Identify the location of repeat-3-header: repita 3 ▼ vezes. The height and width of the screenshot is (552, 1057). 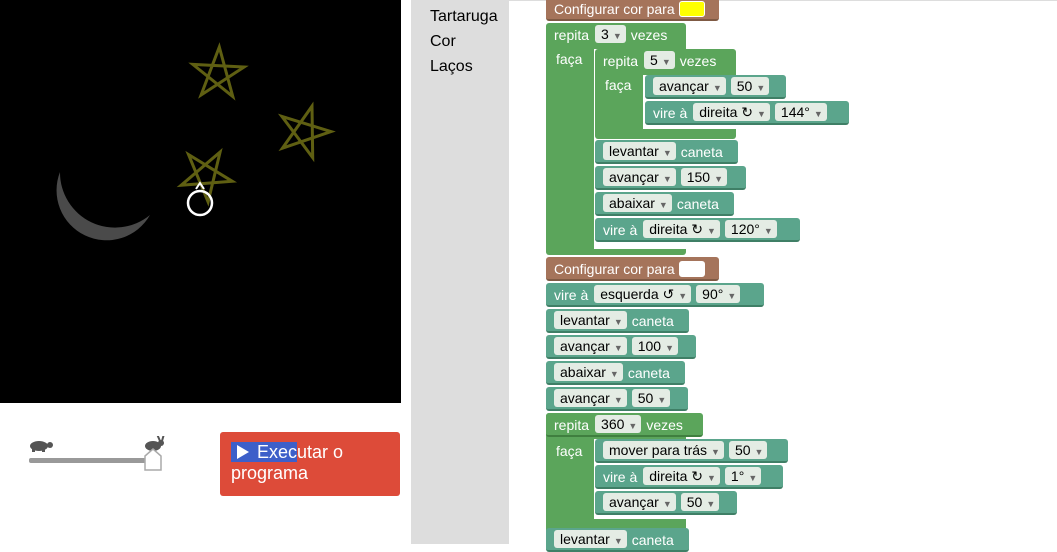
(616, 35).